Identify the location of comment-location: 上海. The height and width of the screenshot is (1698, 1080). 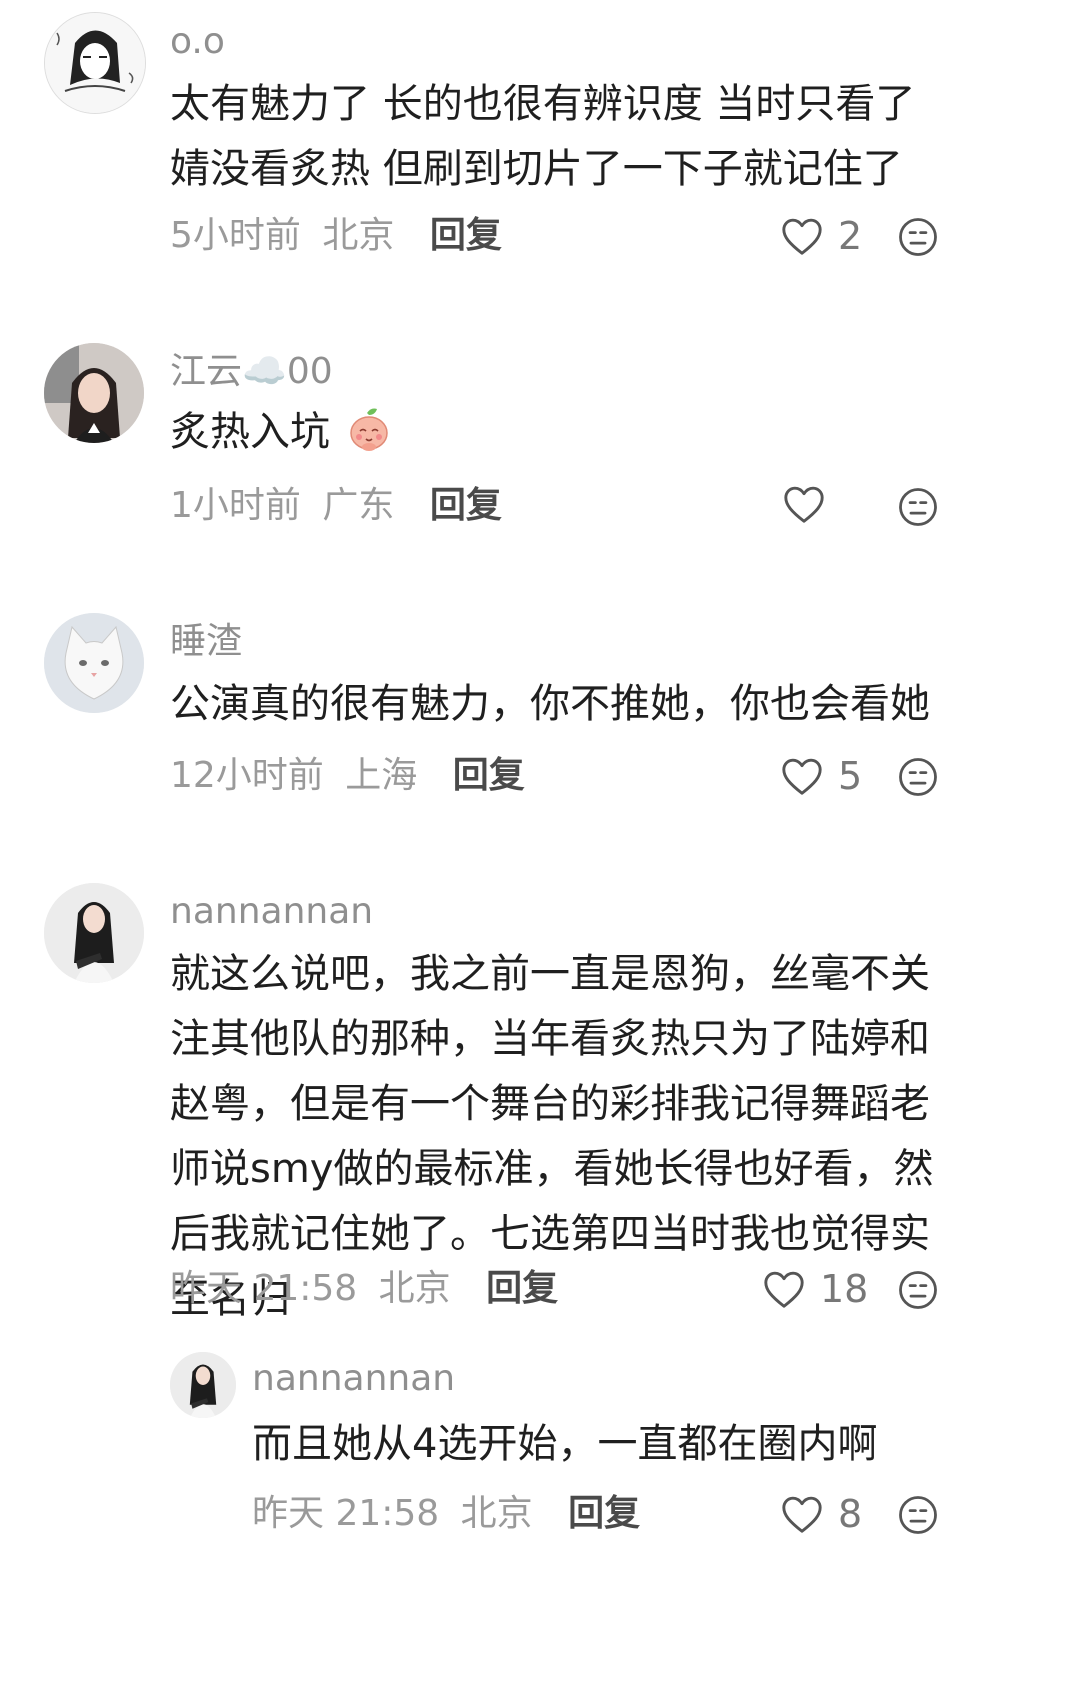
(381, 775).